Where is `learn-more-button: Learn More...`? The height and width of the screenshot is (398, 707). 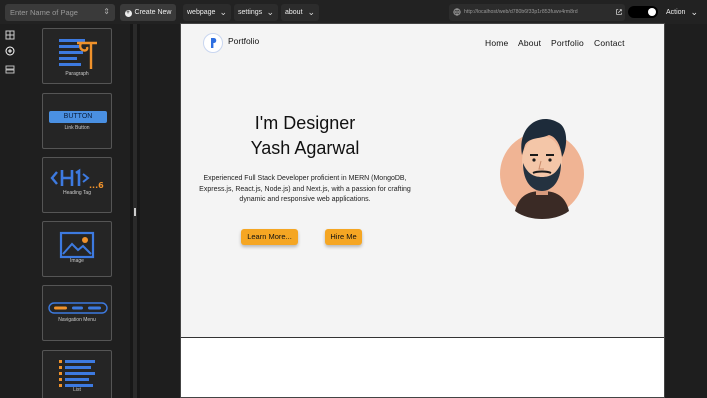
learn-more-button: Learn More... is located at coordinates (269, 237).